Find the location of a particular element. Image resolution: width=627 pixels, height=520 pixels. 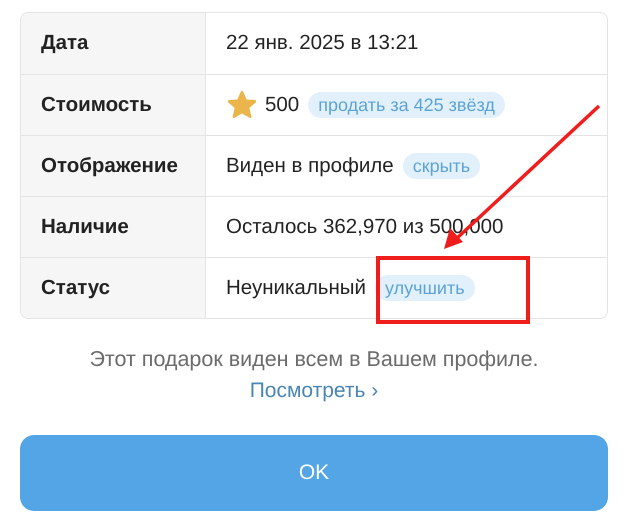

row-label: Наличие is located at coordinates (113, 227).